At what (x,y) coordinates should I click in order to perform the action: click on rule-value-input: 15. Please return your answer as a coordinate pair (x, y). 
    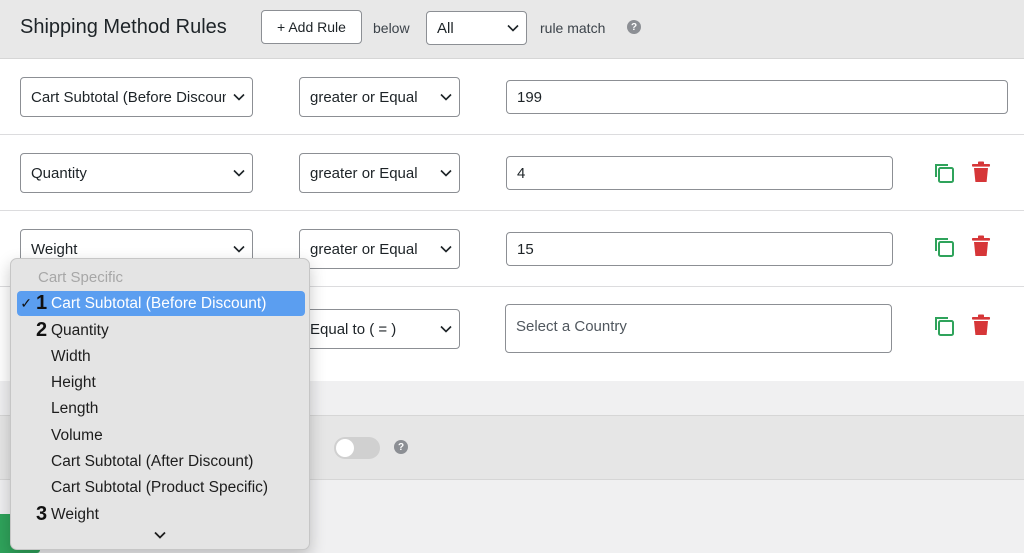
    Looking at the image, I should click on (699, 249).